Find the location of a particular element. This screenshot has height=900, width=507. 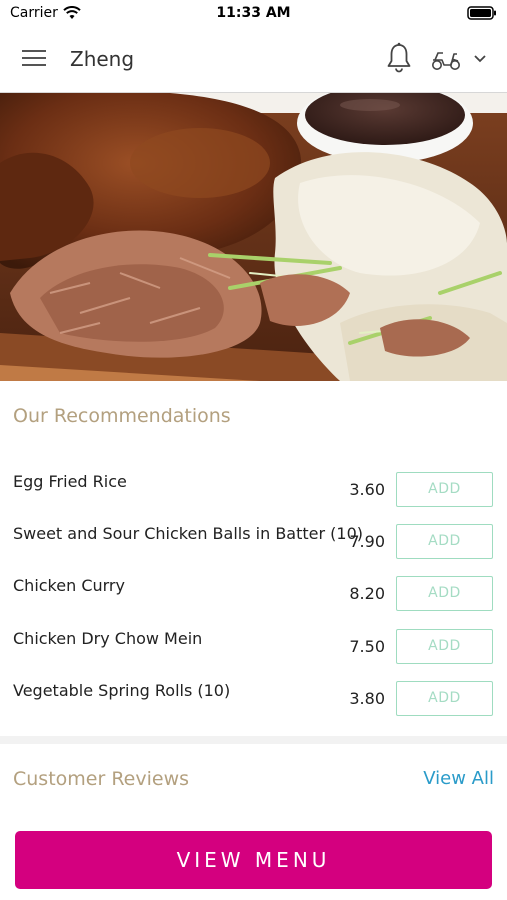

section-divider is located at coordinates (253, 740).